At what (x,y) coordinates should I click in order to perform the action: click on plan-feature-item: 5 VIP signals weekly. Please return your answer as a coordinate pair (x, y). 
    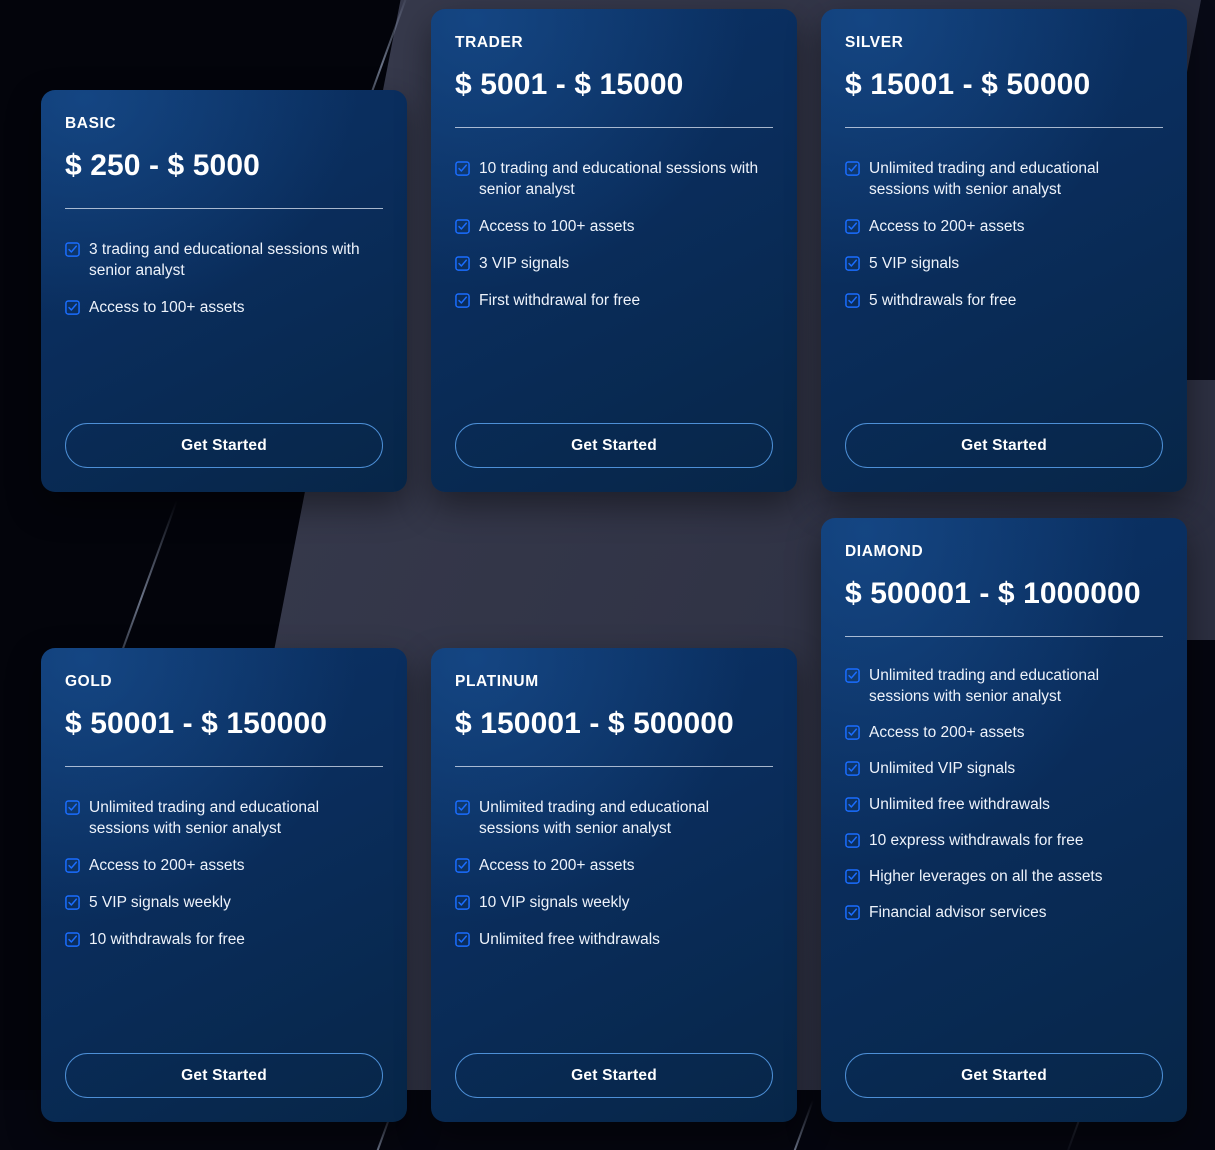
    Looking at the image, I should click on (224, 902).